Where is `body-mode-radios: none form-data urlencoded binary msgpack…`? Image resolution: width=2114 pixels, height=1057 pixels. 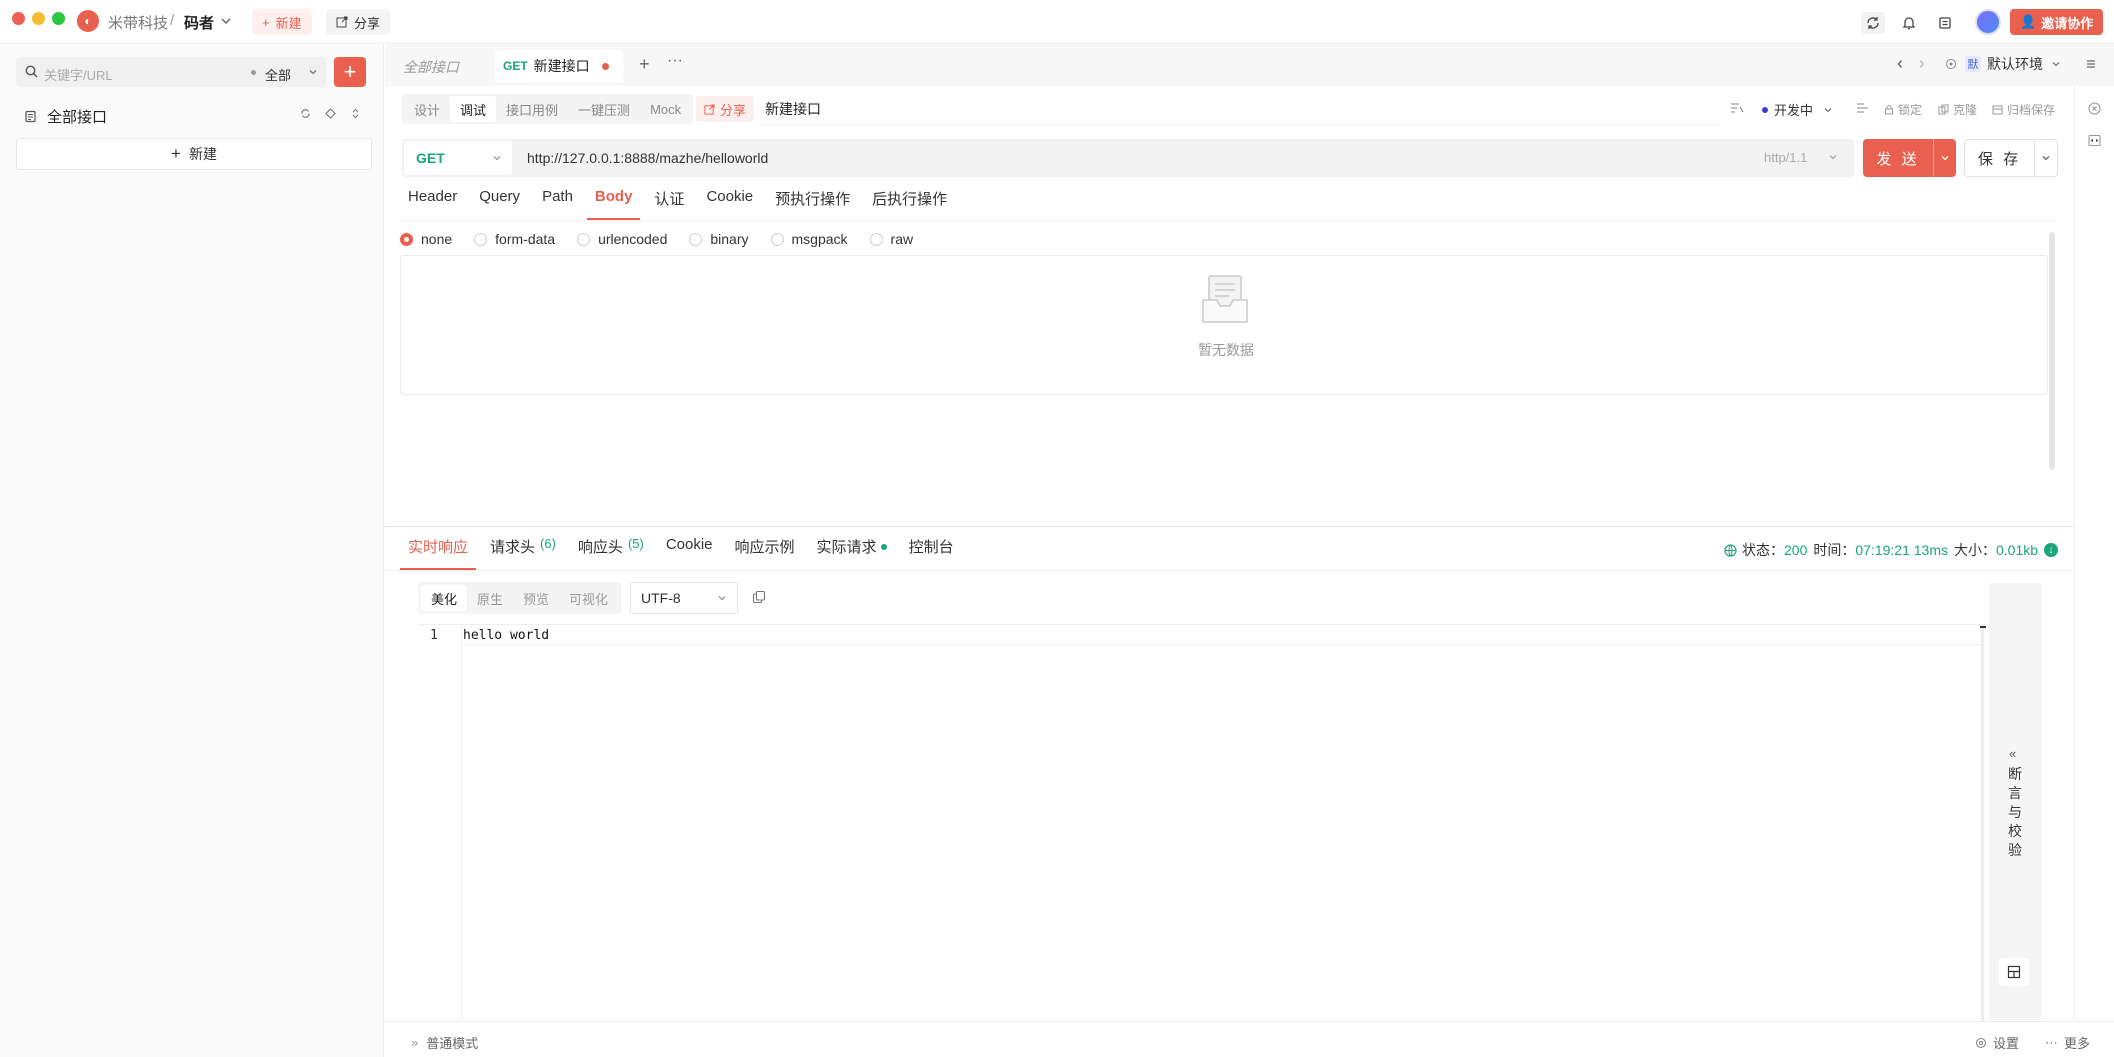
body-mode-radios: none form-data urlencoded binary msgpack… is located at coordinates (656, 239).